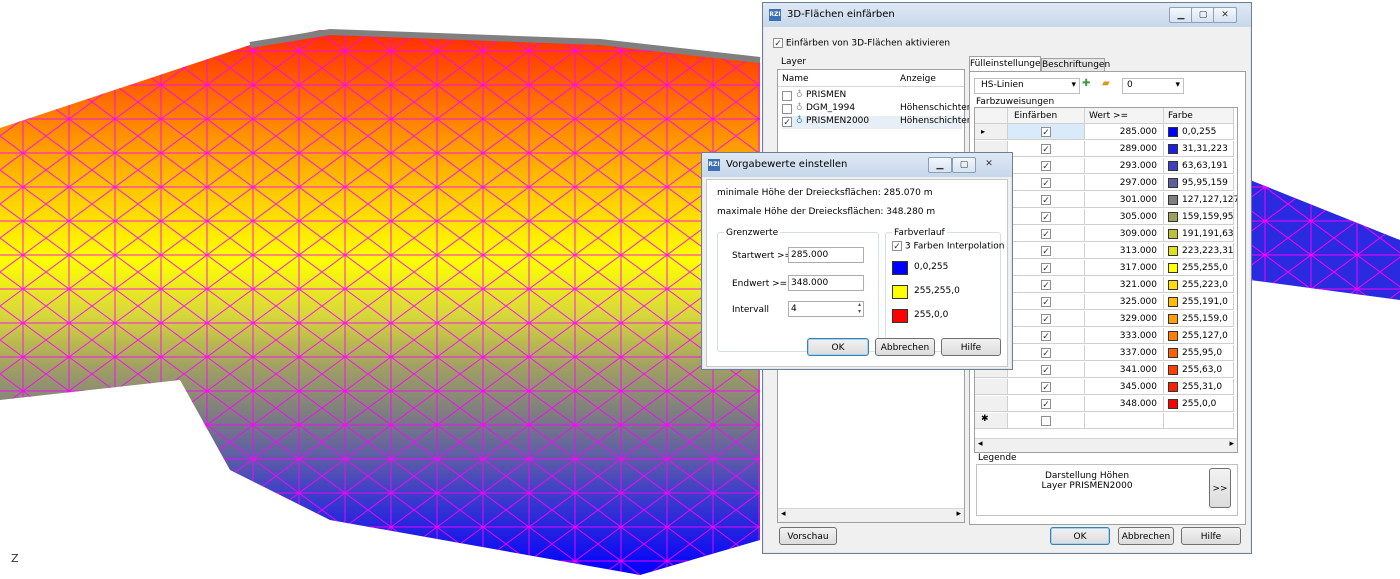 The image size is (1400, 579). I want to click on wert-cell: 317.000, so click(1124, 268).